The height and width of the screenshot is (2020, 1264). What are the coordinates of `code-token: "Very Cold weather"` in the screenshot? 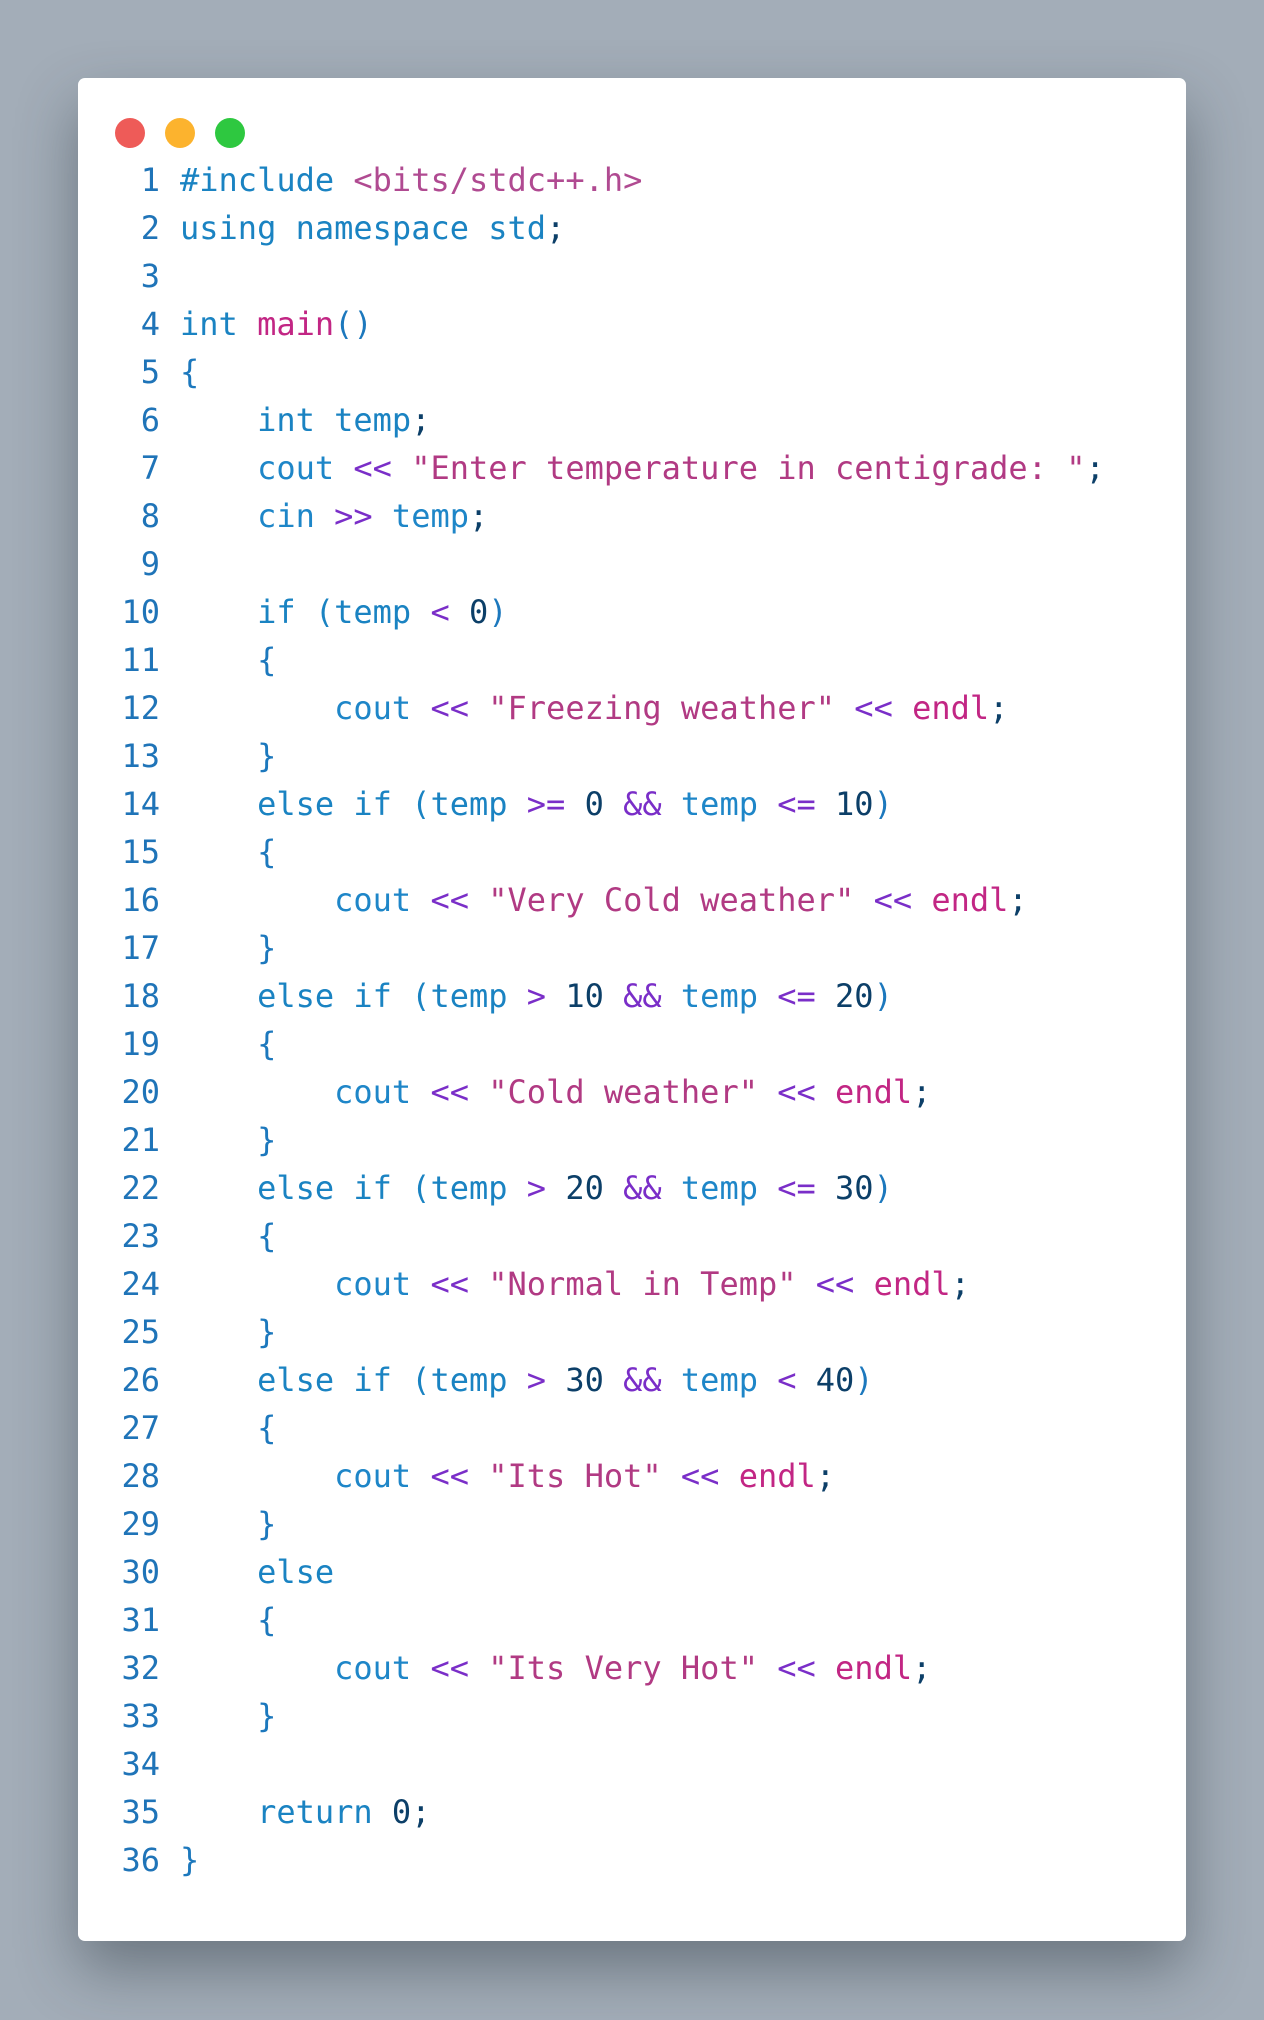 It's located at (671, 900).